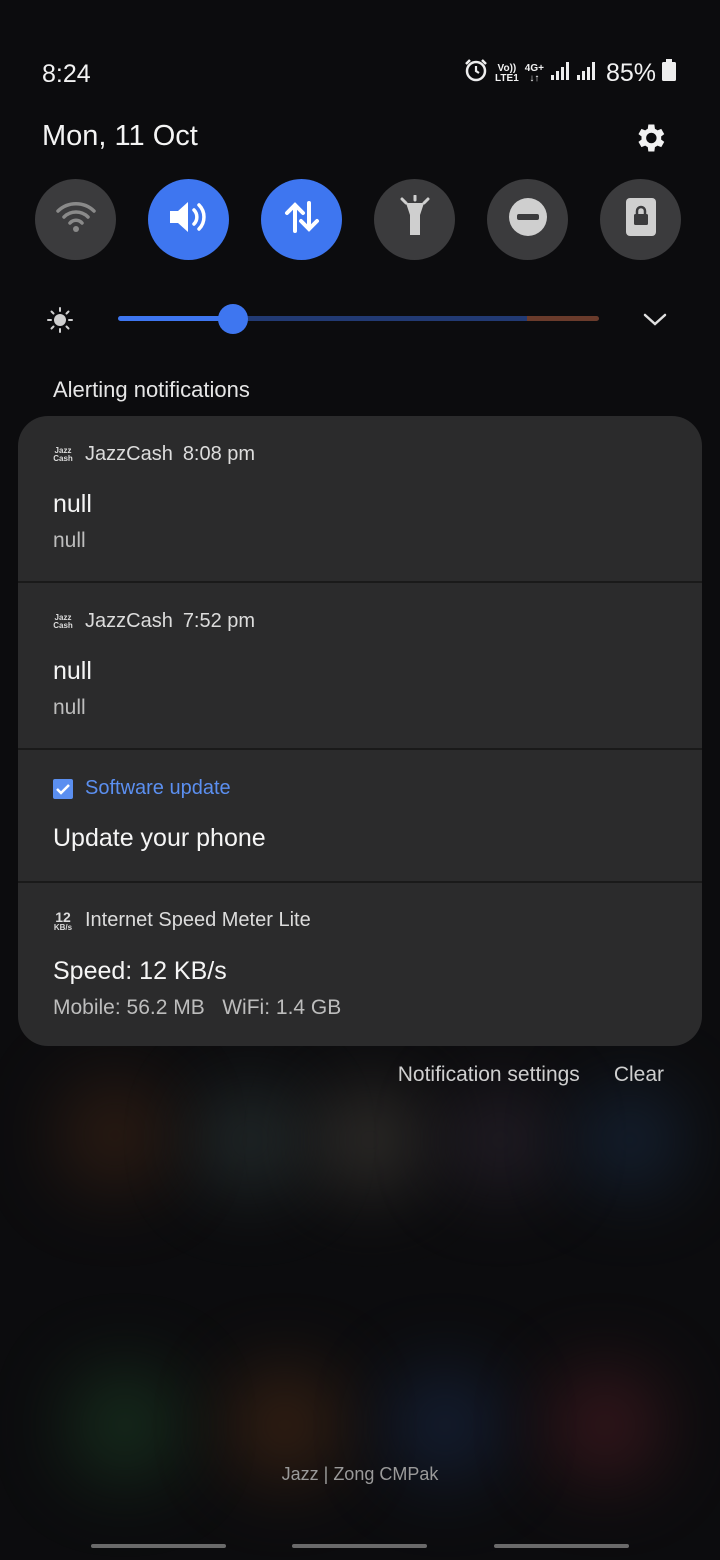 This screenshot has height=1560, width=720. I want to click on chevron-down-icon, so click(655, 321).